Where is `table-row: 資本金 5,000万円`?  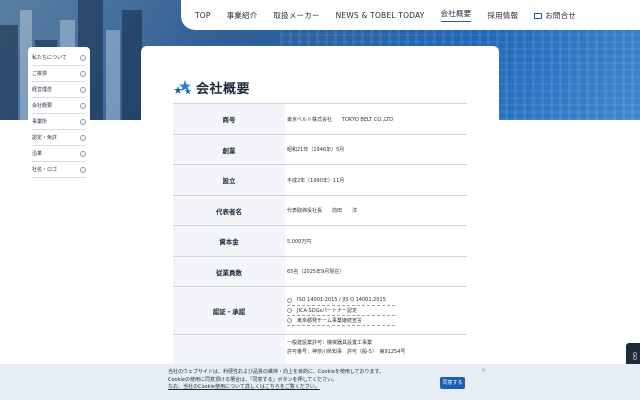
table-row: 資本金 5,000万円 is located at coordinates (320, 241).